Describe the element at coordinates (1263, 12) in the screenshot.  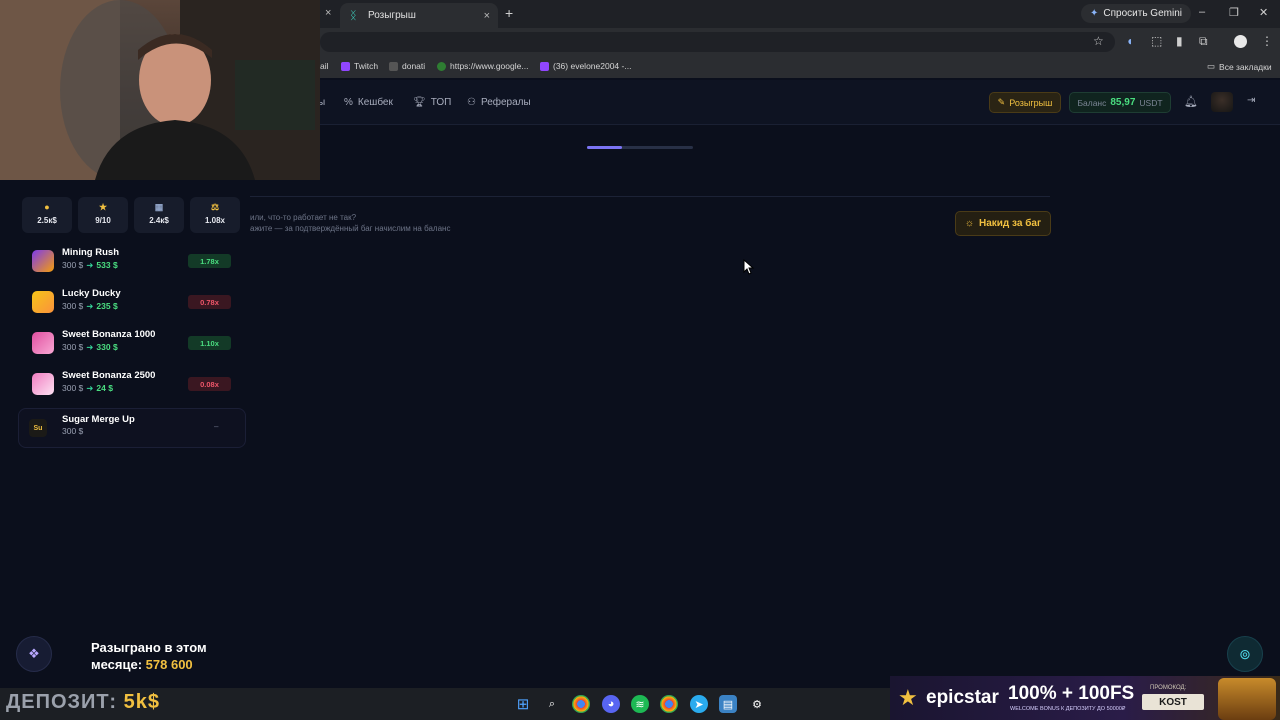
I see `close-window-button: ✕` at that location.